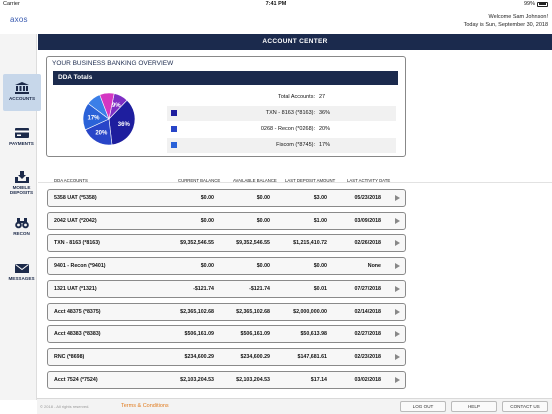 This screenshot has height=414, width=552. What do you see at coordinates (325, 145) in the screenshot?
I see `totals-value: 17%` at bounding box center [325, 145].